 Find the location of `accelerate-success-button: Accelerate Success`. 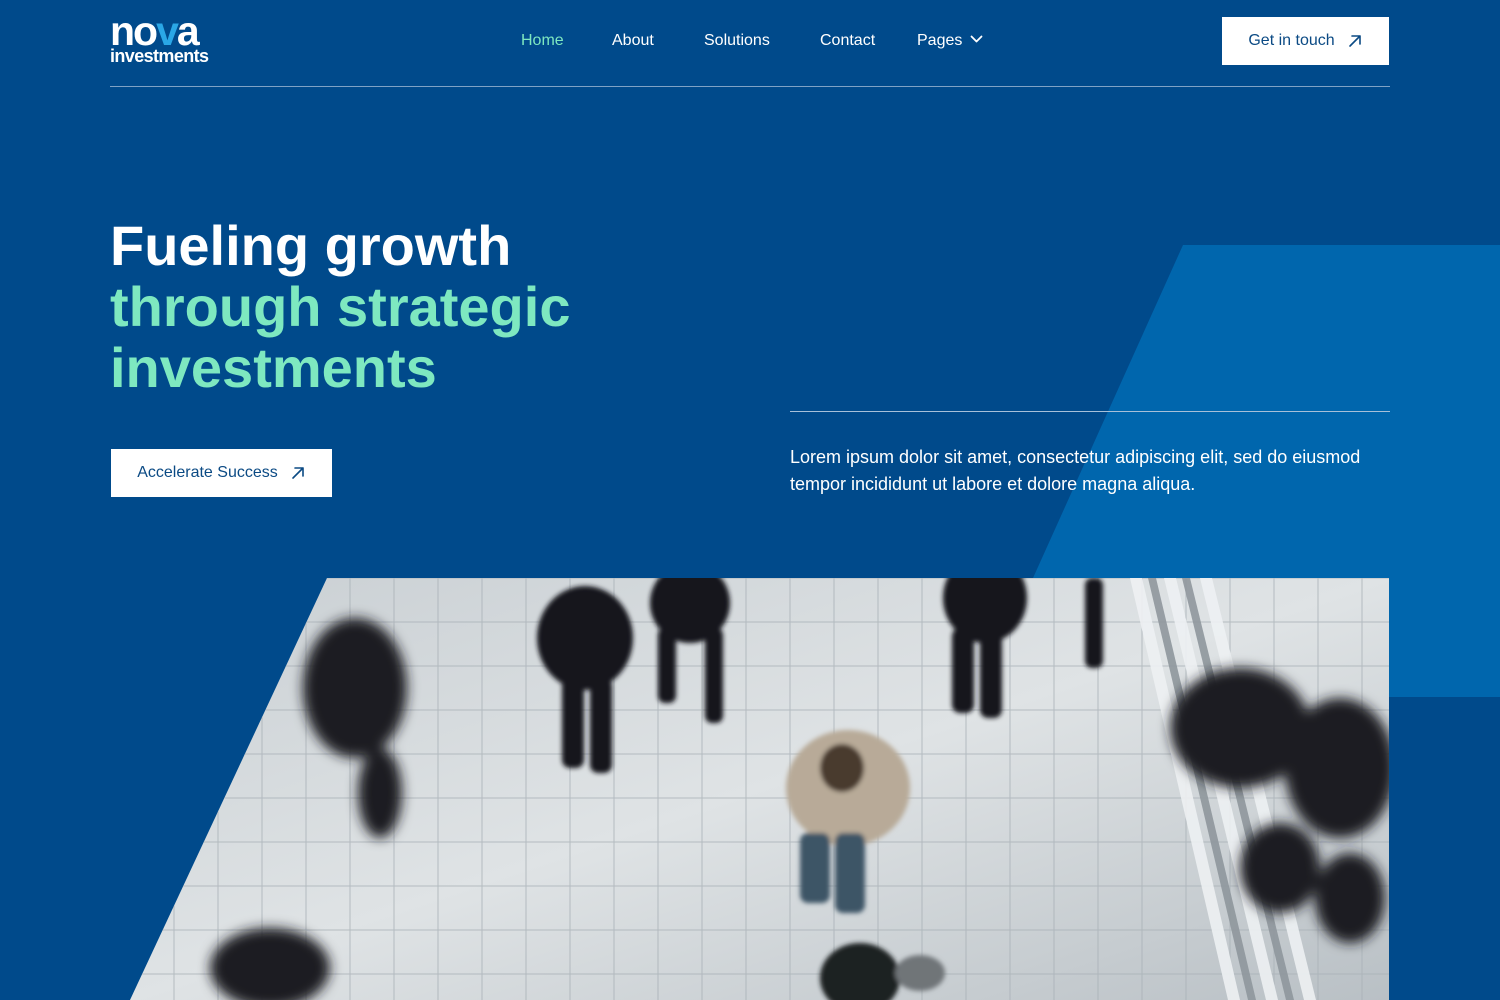

accelerate-success-button: Accelerate Success is located at coordinates (221, 473).